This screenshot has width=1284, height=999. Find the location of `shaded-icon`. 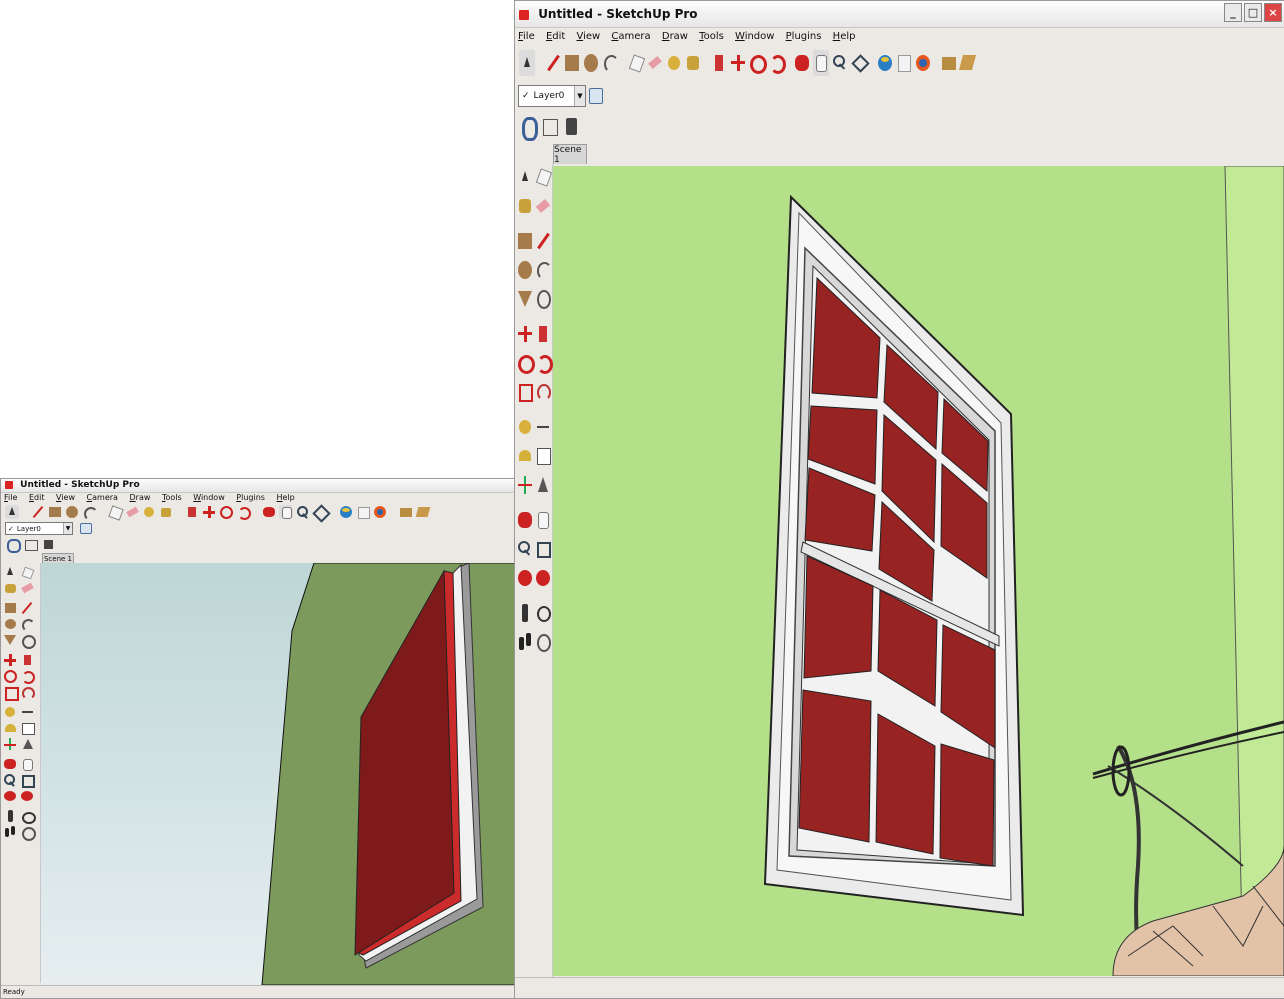

shaded-icon is located at coordinates (49, 544).